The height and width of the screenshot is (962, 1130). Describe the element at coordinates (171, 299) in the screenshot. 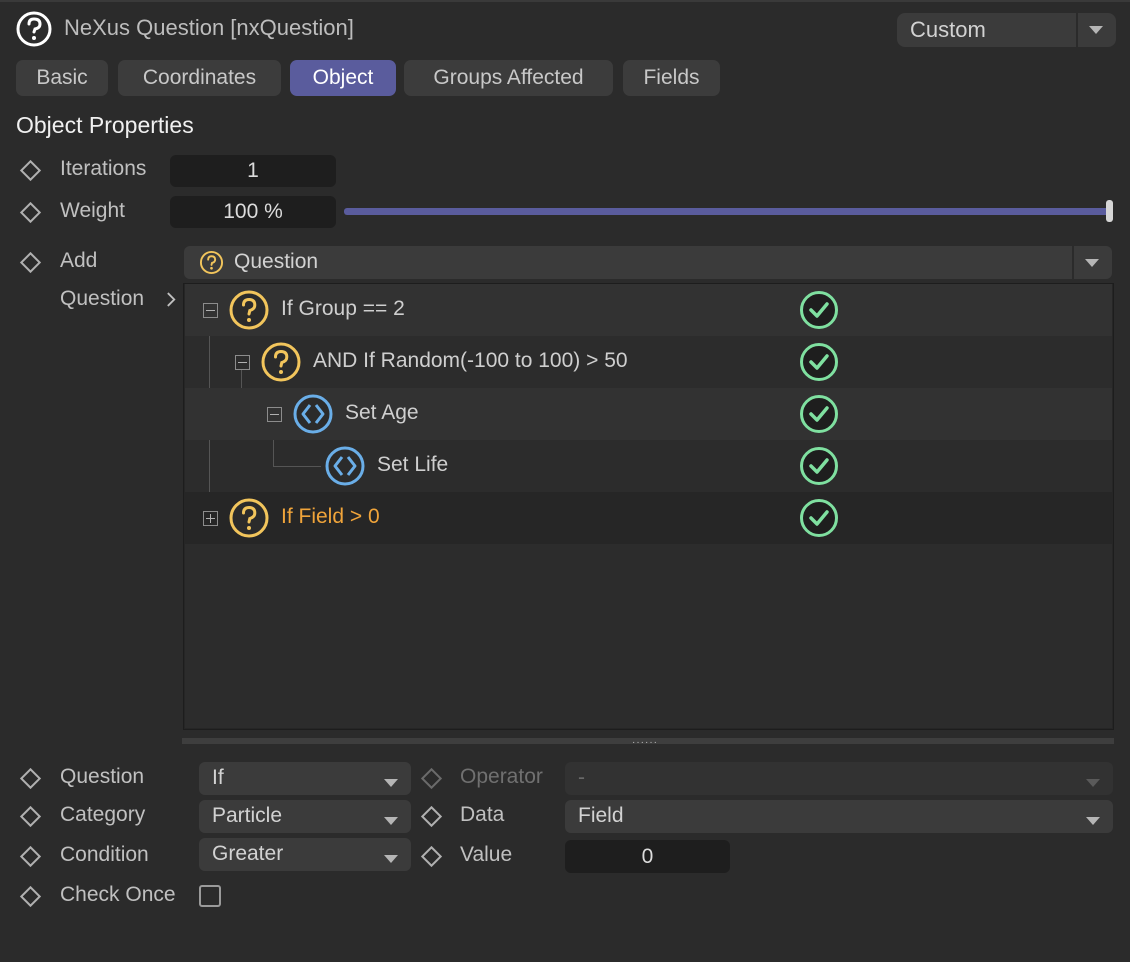

I see `chevron-right-icon` at that location.